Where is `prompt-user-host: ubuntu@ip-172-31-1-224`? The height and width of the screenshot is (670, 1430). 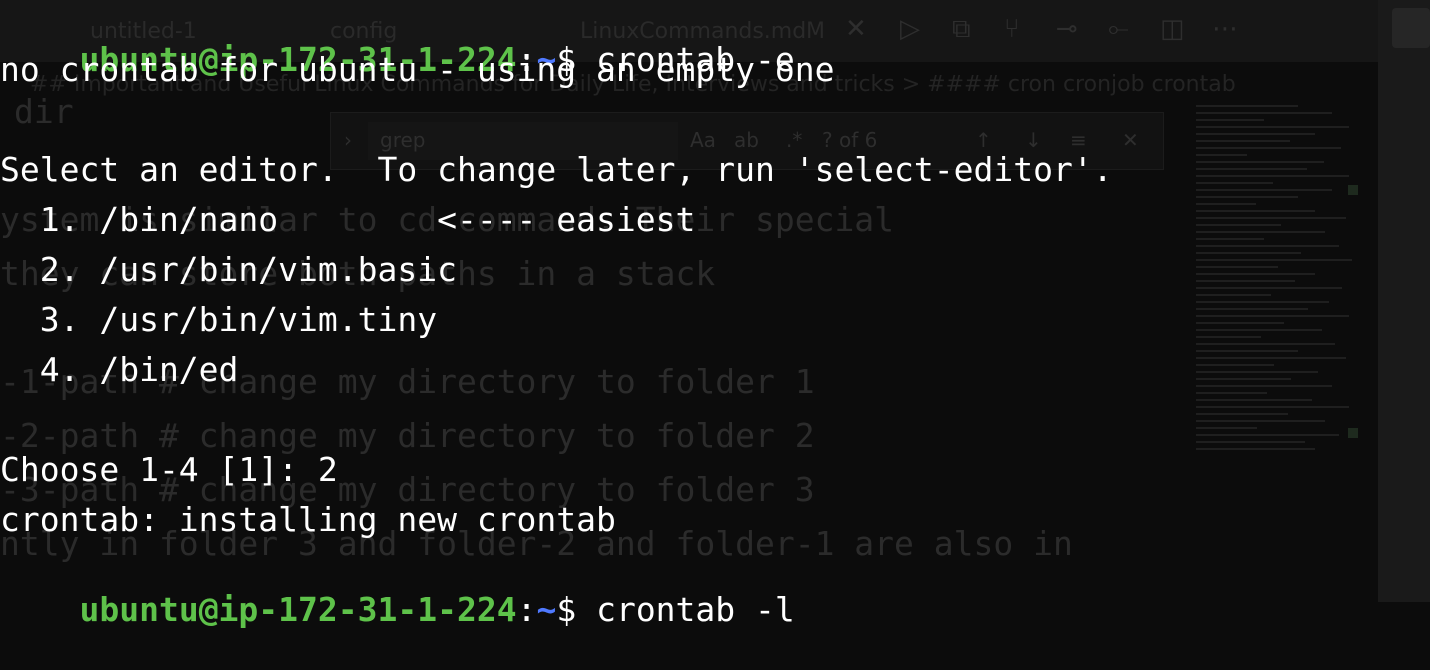 prompt-user-host: ubuntu@ip-172-31-1-224 is located at coordinates (298, 609).